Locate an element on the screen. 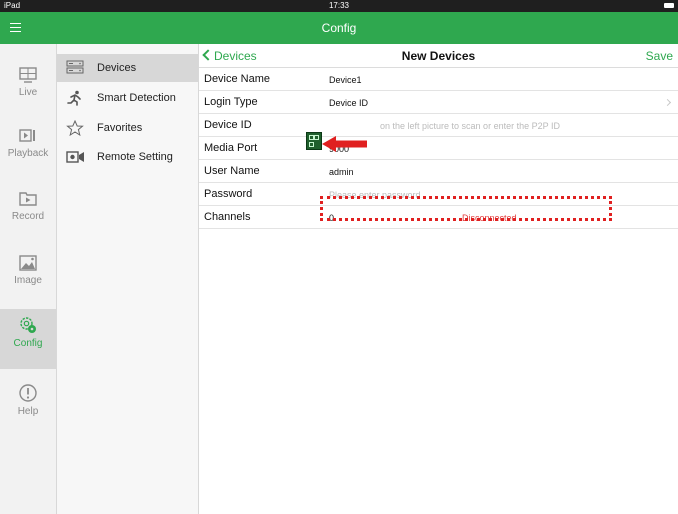 The image size is (678, 514). media-port-row: Media Port 9000 is located at coordinates (438, 148).